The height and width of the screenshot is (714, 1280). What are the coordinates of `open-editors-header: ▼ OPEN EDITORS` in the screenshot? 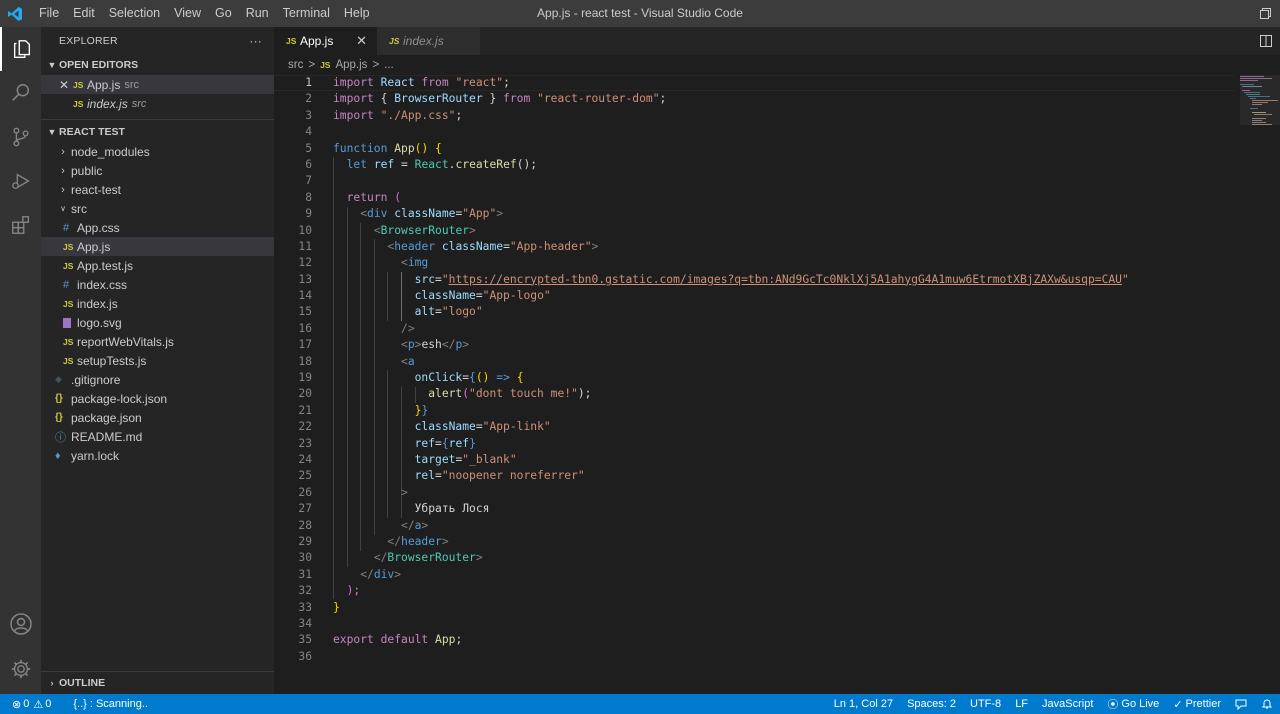 It's located at (157, 65).